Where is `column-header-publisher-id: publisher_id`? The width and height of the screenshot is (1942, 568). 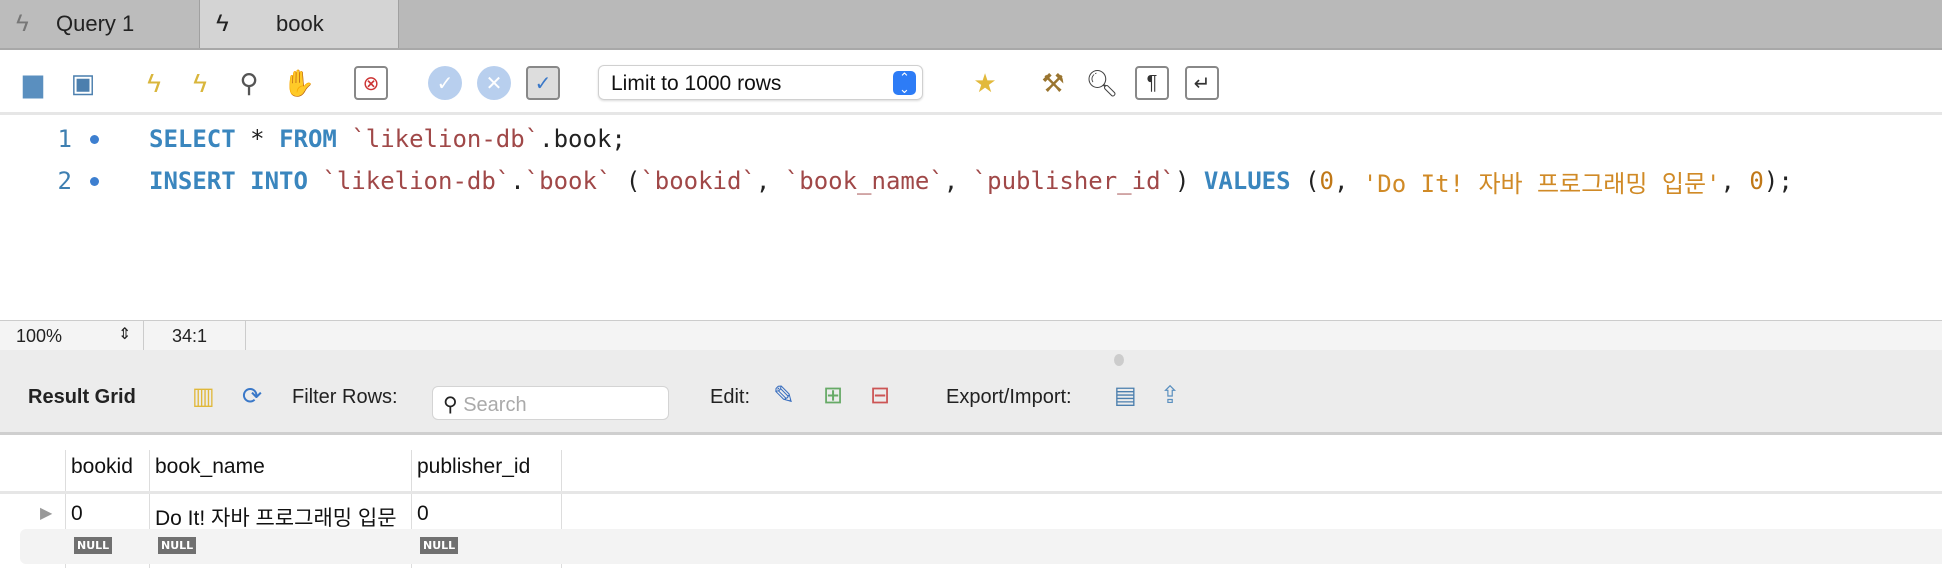
column-header-publisher-id: publisher_id is located at coordinates (473, 467).